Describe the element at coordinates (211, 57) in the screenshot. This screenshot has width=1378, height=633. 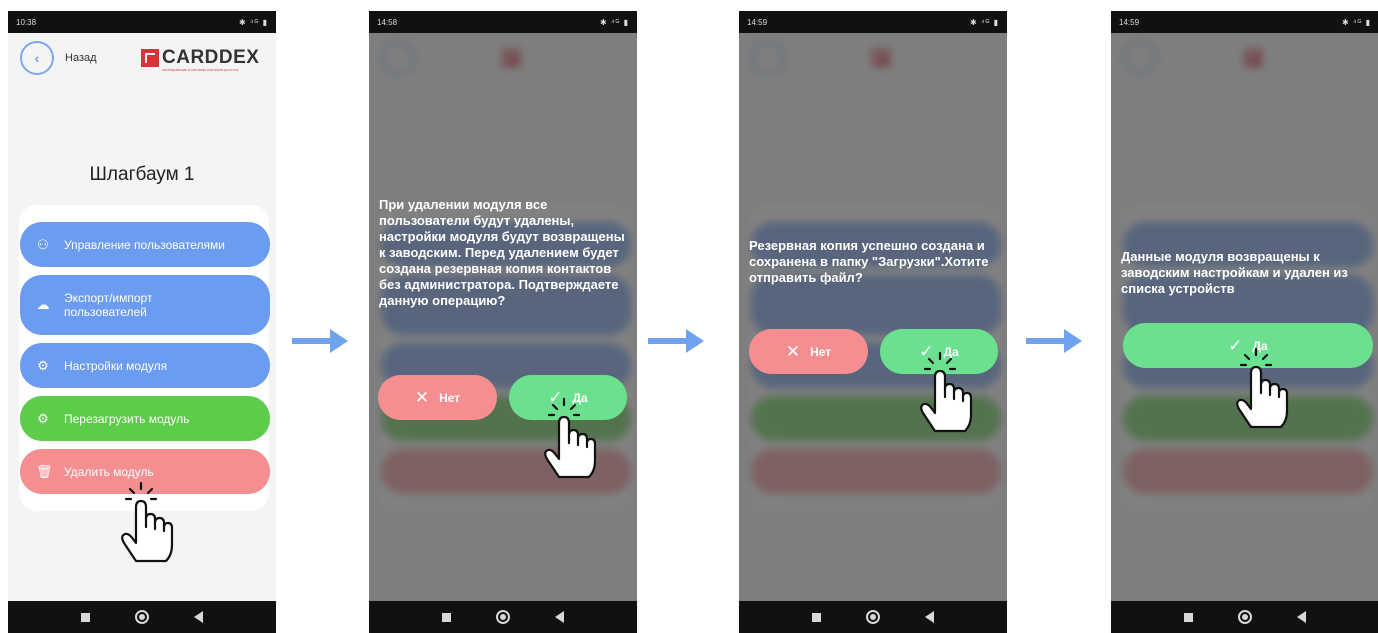
I see `logo-text: CARDDEX` at that location.